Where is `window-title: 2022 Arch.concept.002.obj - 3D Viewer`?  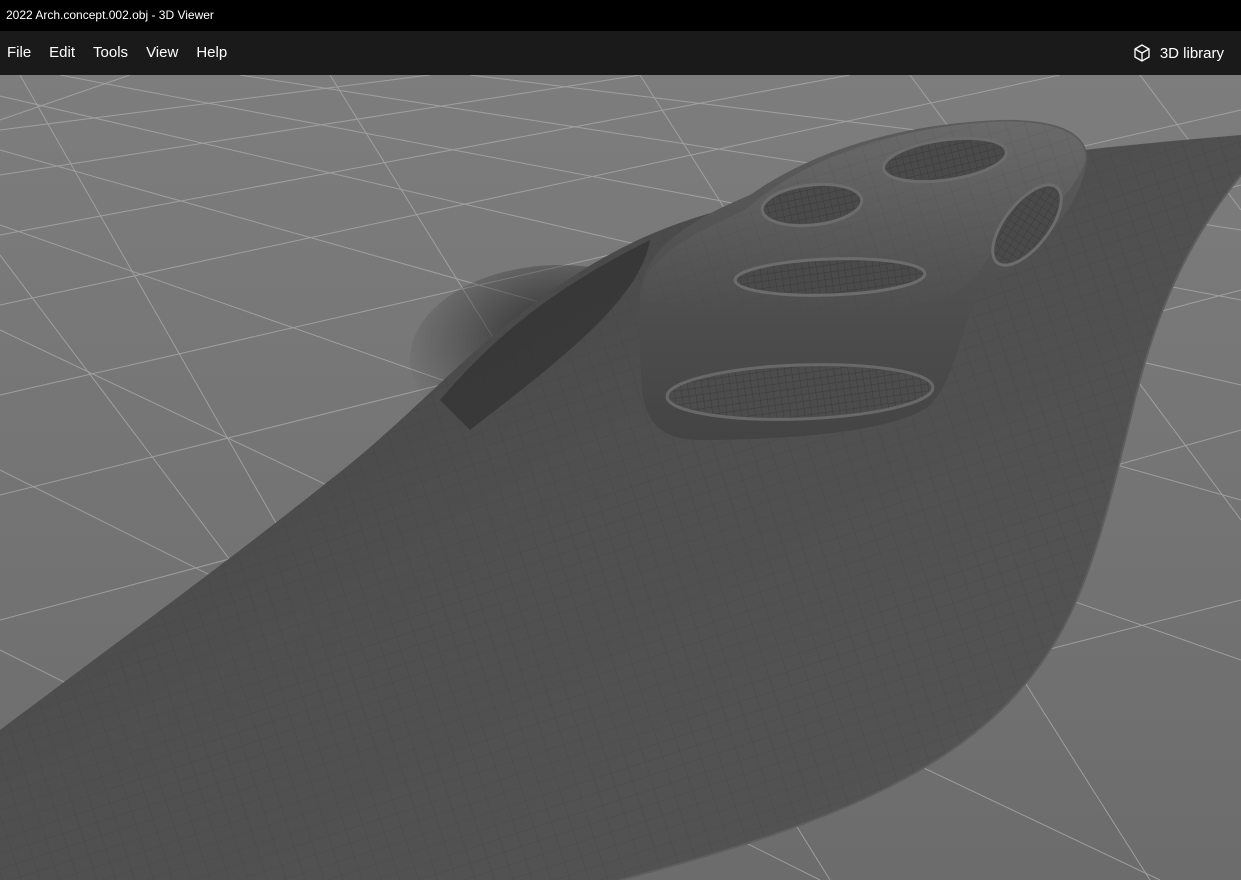
window-title: 2022 Arch.concept.002.obj - 3D Viewer is located at coordinates (110, 15).